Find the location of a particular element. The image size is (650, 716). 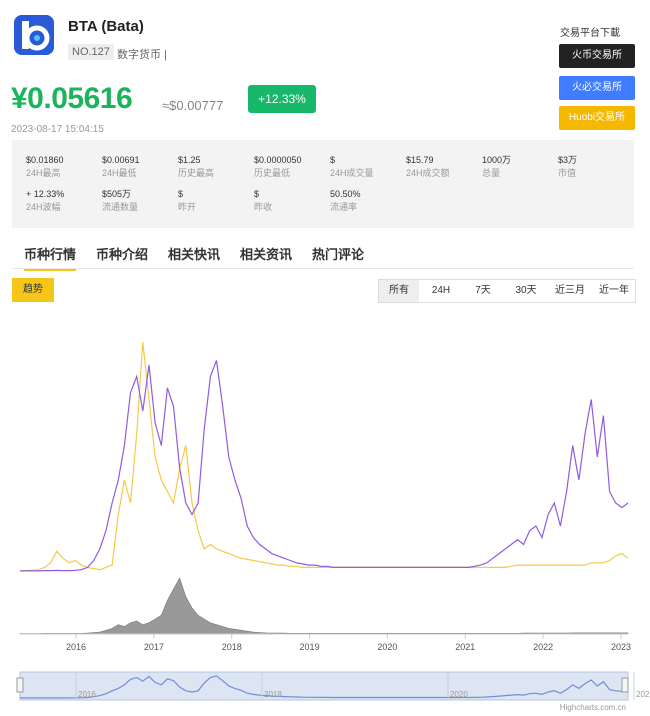

coin-logo is located at coordinates (34, 35).